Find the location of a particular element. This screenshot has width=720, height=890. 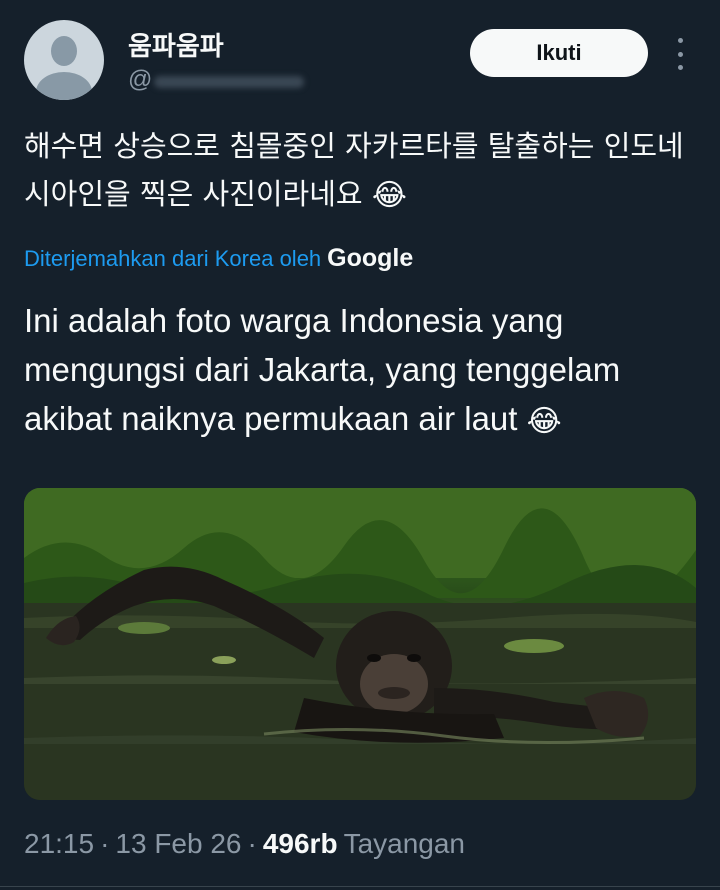

follow-button: Ikuti is located at coordinates (559, 53).